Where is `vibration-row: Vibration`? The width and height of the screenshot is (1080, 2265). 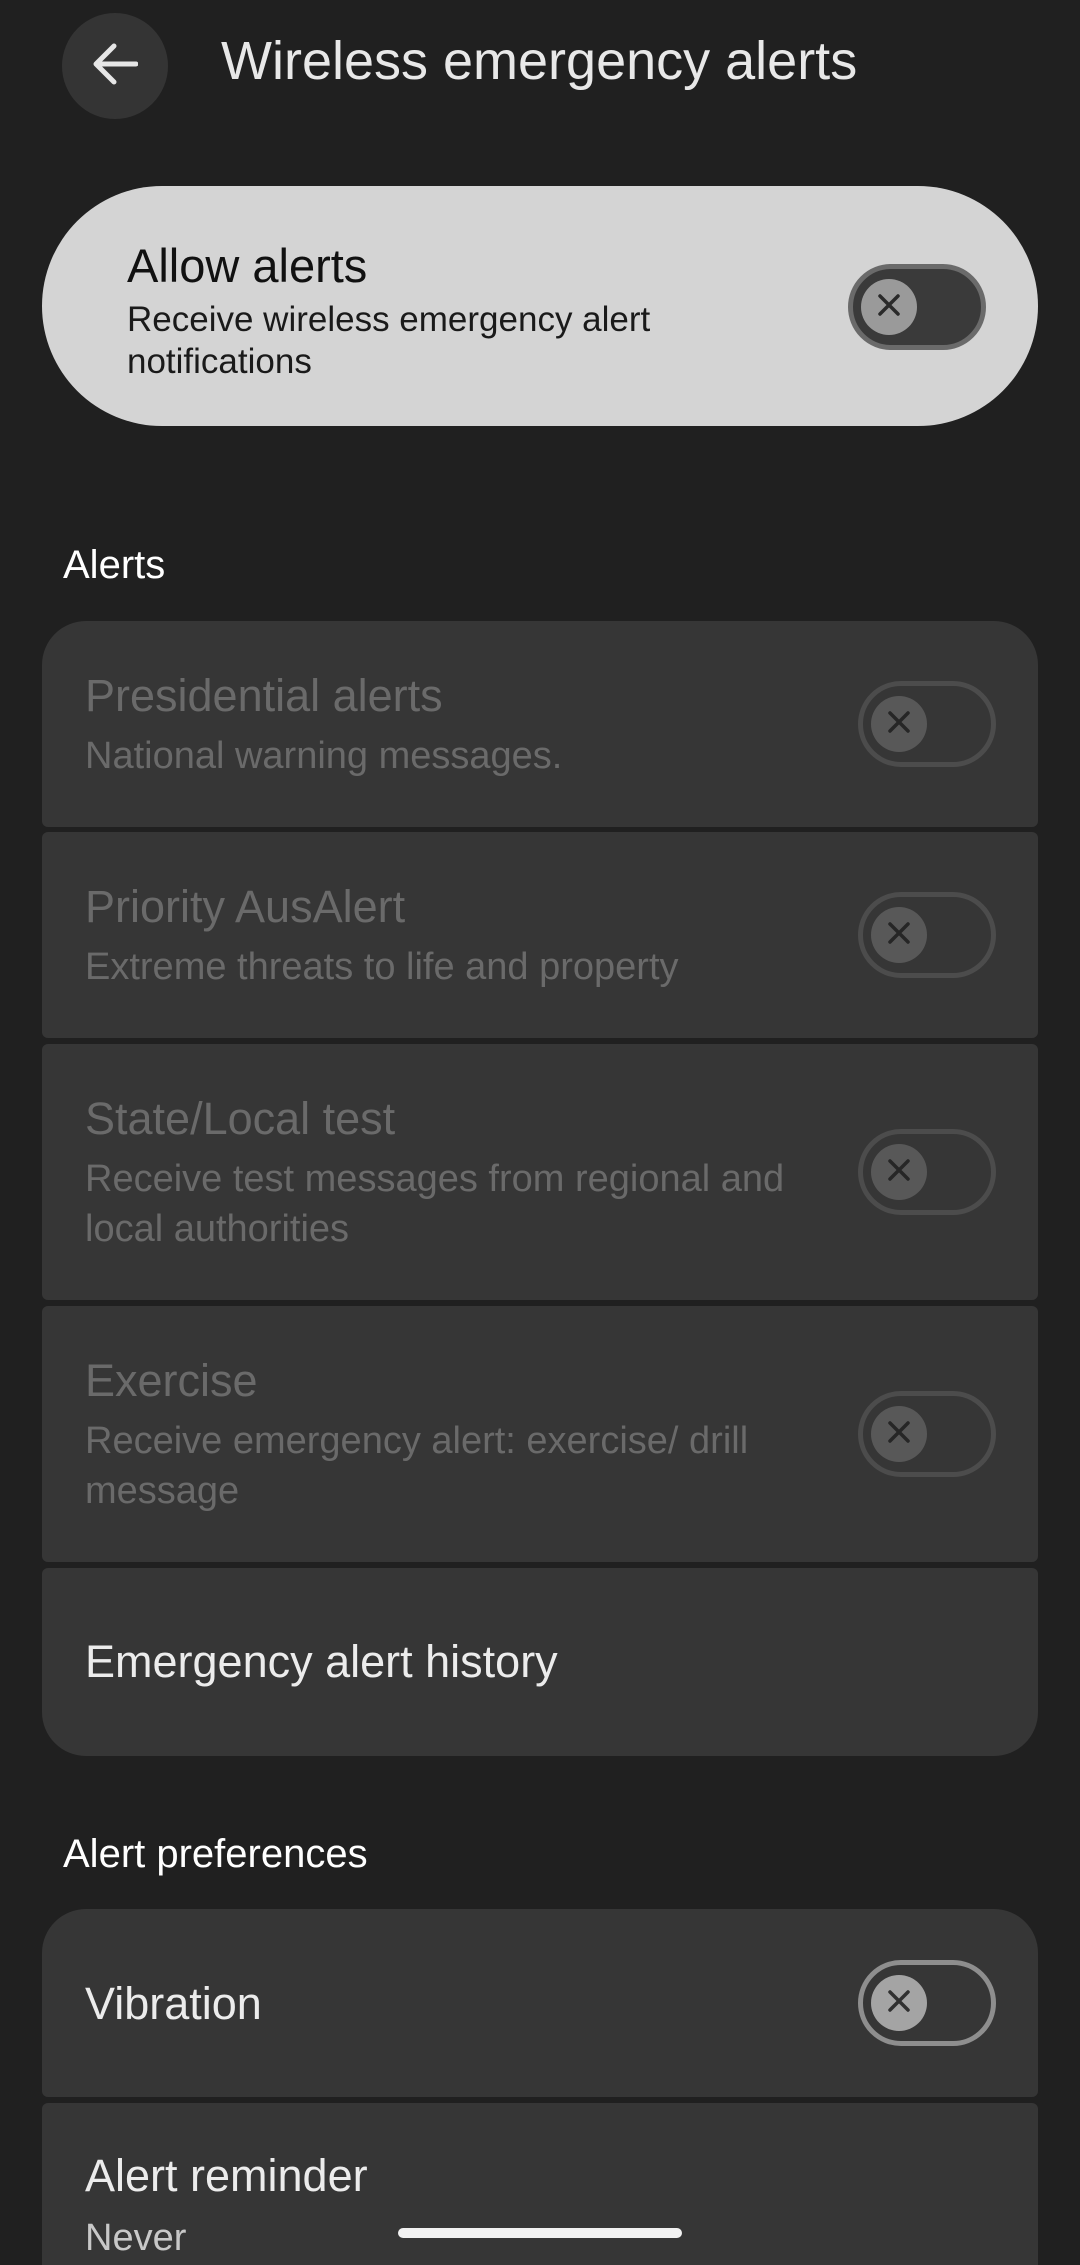 vibration-row: Vibration is located at coordinates (540, 2003).